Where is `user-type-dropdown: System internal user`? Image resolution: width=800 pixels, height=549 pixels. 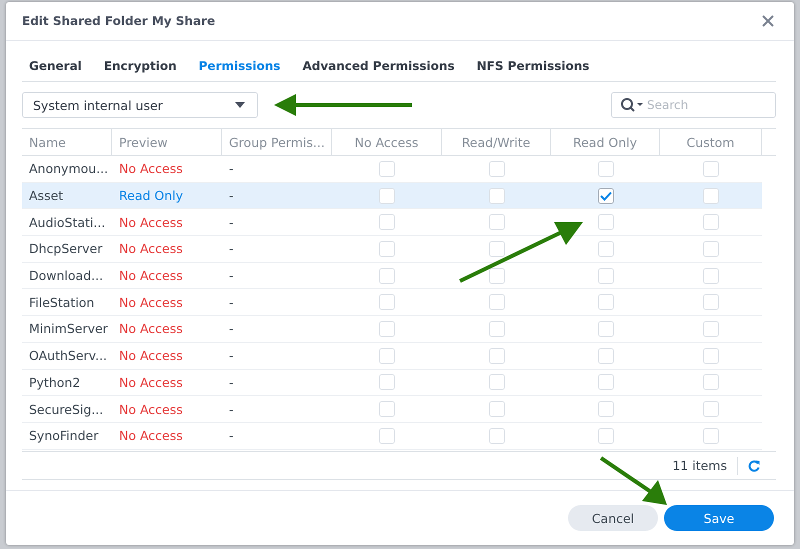 user-type-dropdown: System internal user is located at coordinates (140, 105).